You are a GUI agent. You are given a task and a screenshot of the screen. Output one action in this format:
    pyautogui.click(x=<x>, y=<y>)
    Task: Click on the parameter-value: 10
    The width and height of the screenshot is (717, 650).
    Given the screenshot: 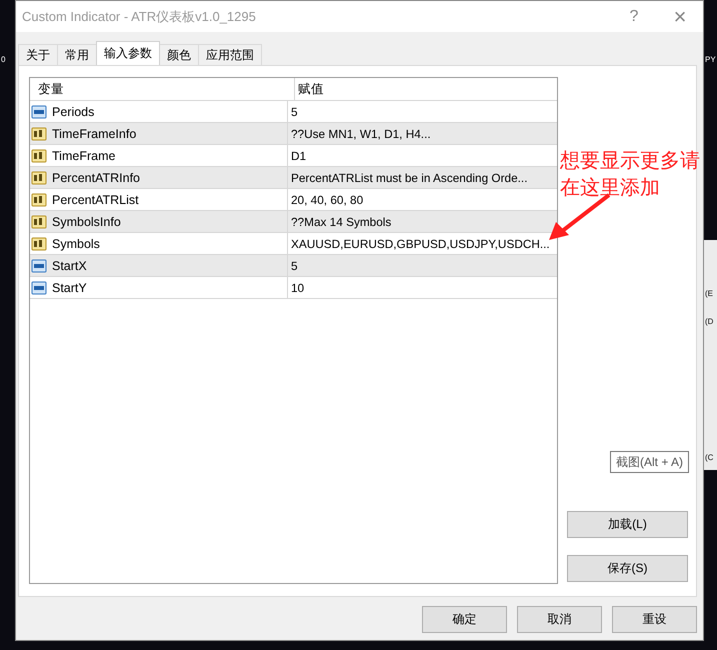 What is the action you would take?
    pyautogui.click(x=422, y=287)
    